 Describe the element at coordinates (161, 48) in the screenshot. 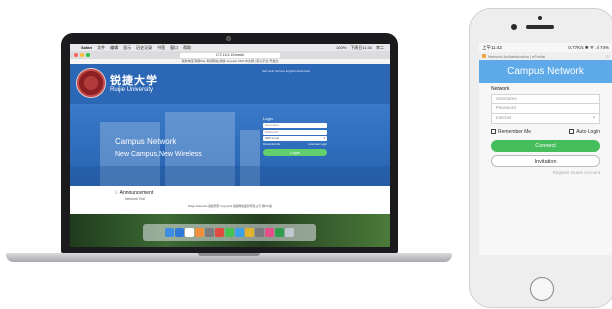

I see `menu-item: 书签` at that location.